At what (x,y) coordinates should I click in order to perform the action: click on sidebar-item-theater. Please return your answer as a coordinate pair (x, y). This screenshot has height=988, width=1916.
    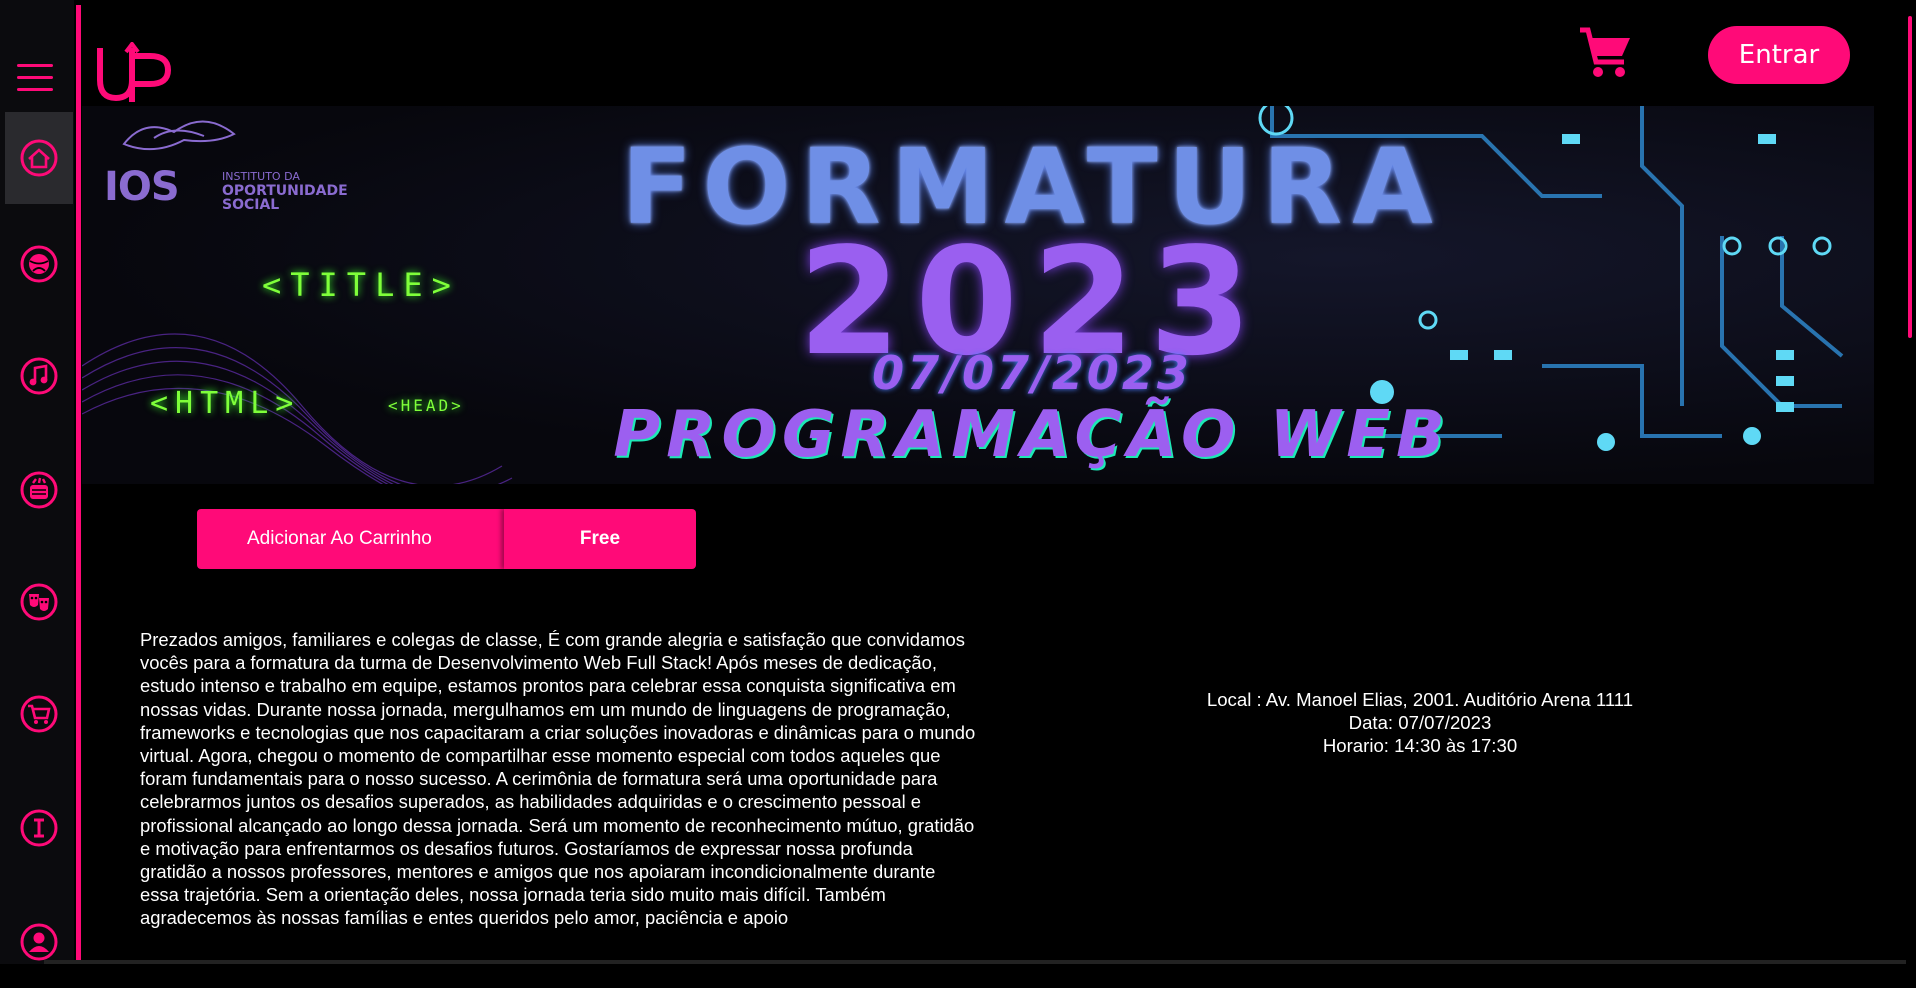
    Looking at the image, I should click on (39, 602).